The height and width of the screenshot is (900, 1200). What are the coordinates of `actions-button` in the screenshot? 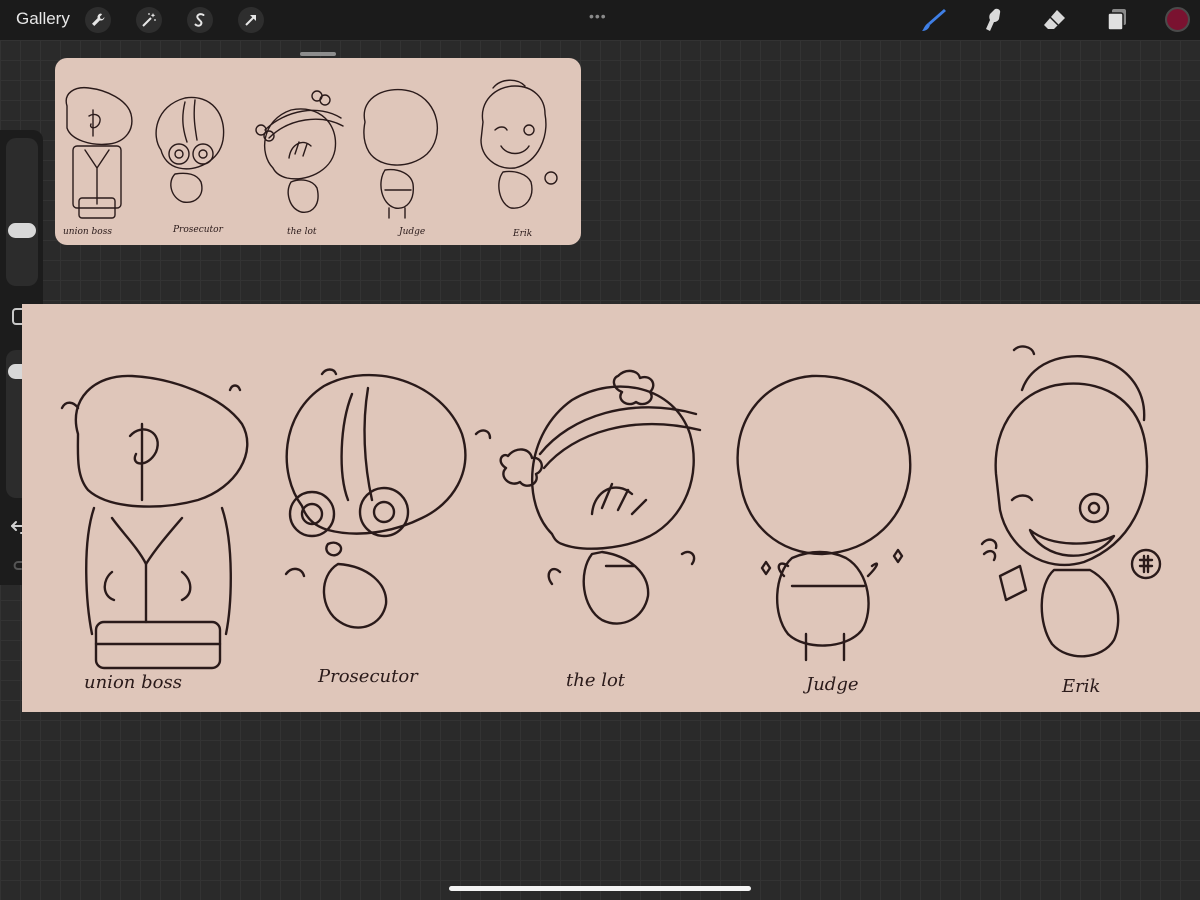 It's located at (98, 20).